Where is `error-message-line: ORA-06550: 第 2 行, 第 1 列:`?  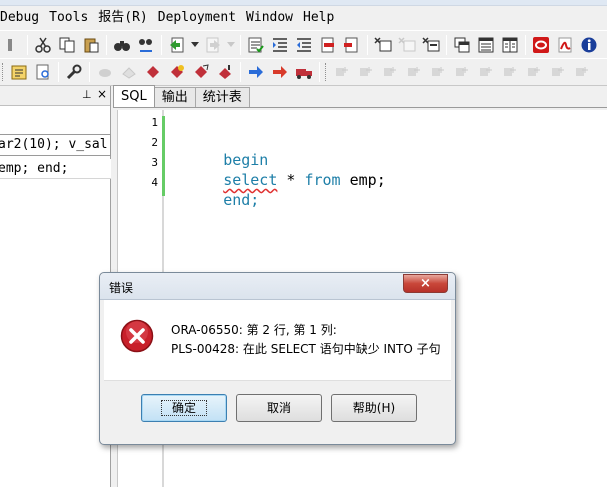
error-message-line: ORA-06550: 第 2 行, 第 1 列: is located at coordinates (254, 330).